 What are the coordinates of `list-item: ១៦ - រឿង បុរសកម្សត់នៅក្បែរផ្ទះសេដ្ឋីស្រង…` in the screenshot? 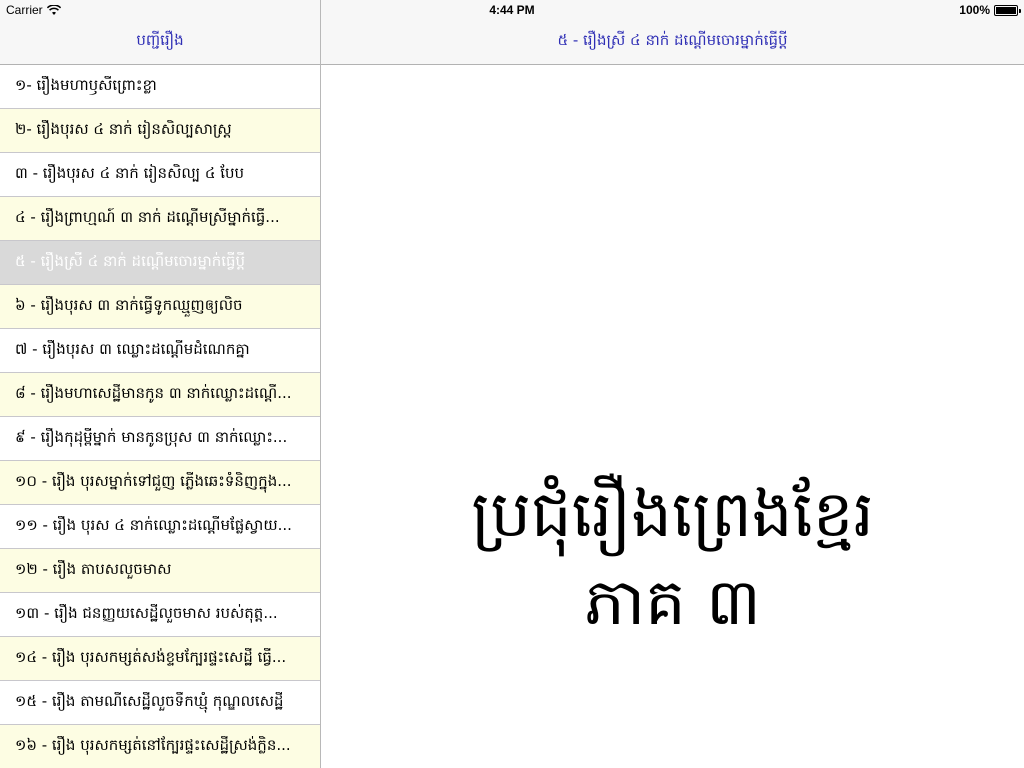 It's located at (160, 746).